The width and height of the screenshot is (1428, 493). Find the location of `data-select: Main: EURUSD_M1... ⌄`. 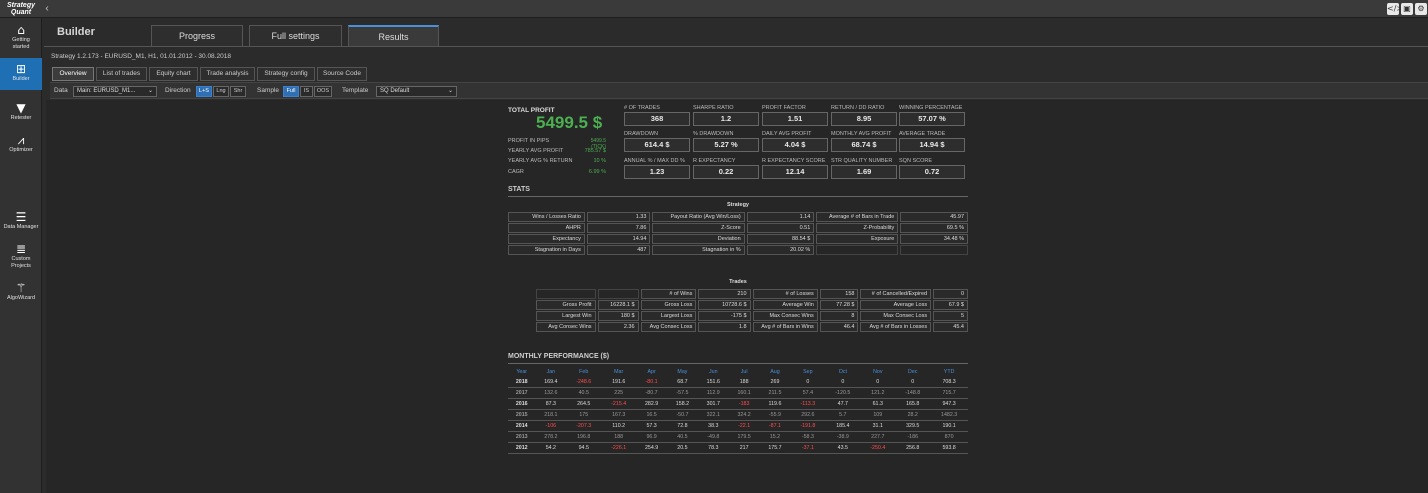

data-select: Main: EURUSD_M1... ⌄ is located at coordinates (115, 91).